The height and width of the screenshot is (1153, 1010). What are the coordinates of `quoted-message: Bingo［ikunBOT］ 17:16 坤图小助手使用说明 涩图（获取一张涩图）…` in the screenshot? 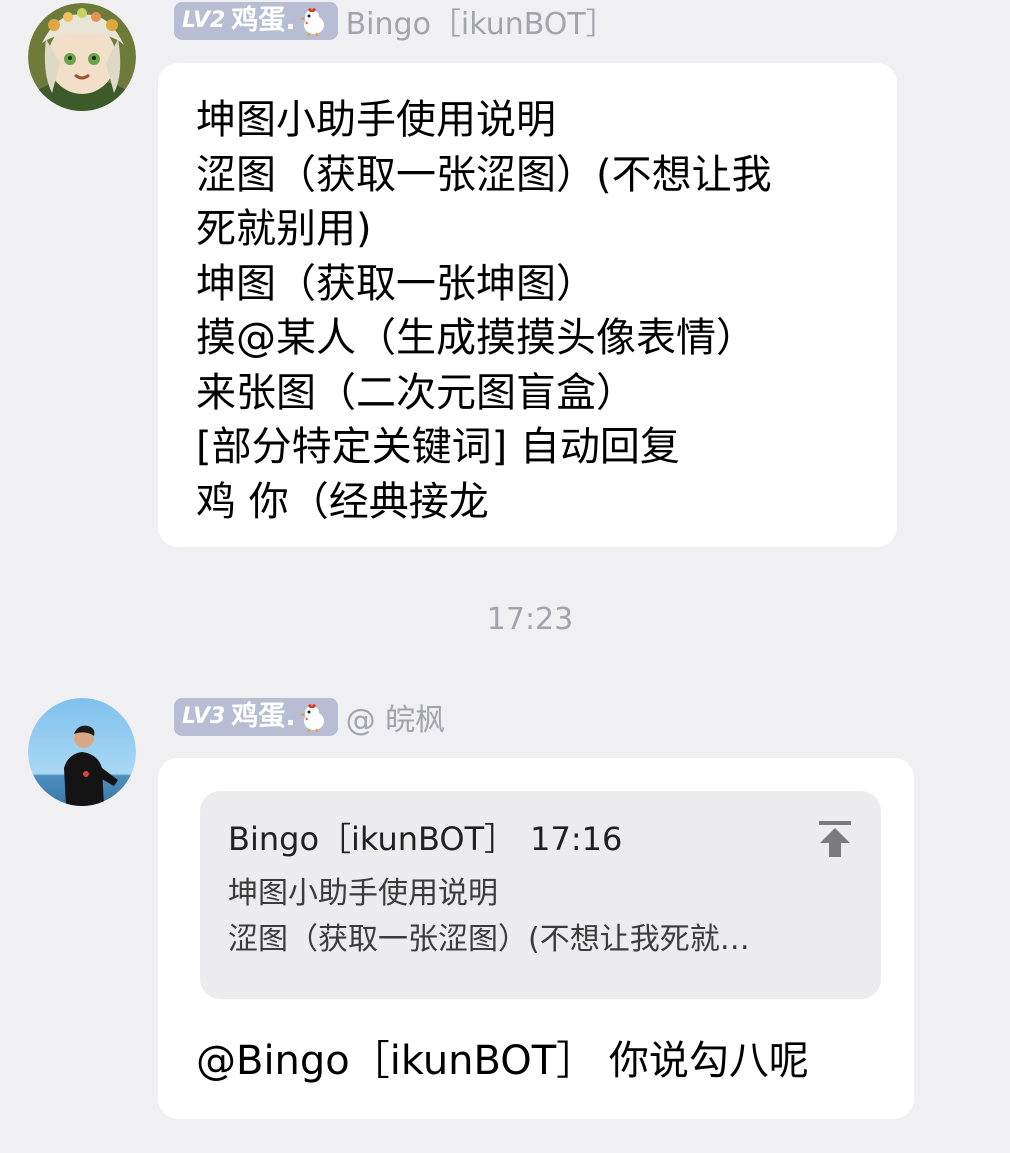 It's located at (540, 895).